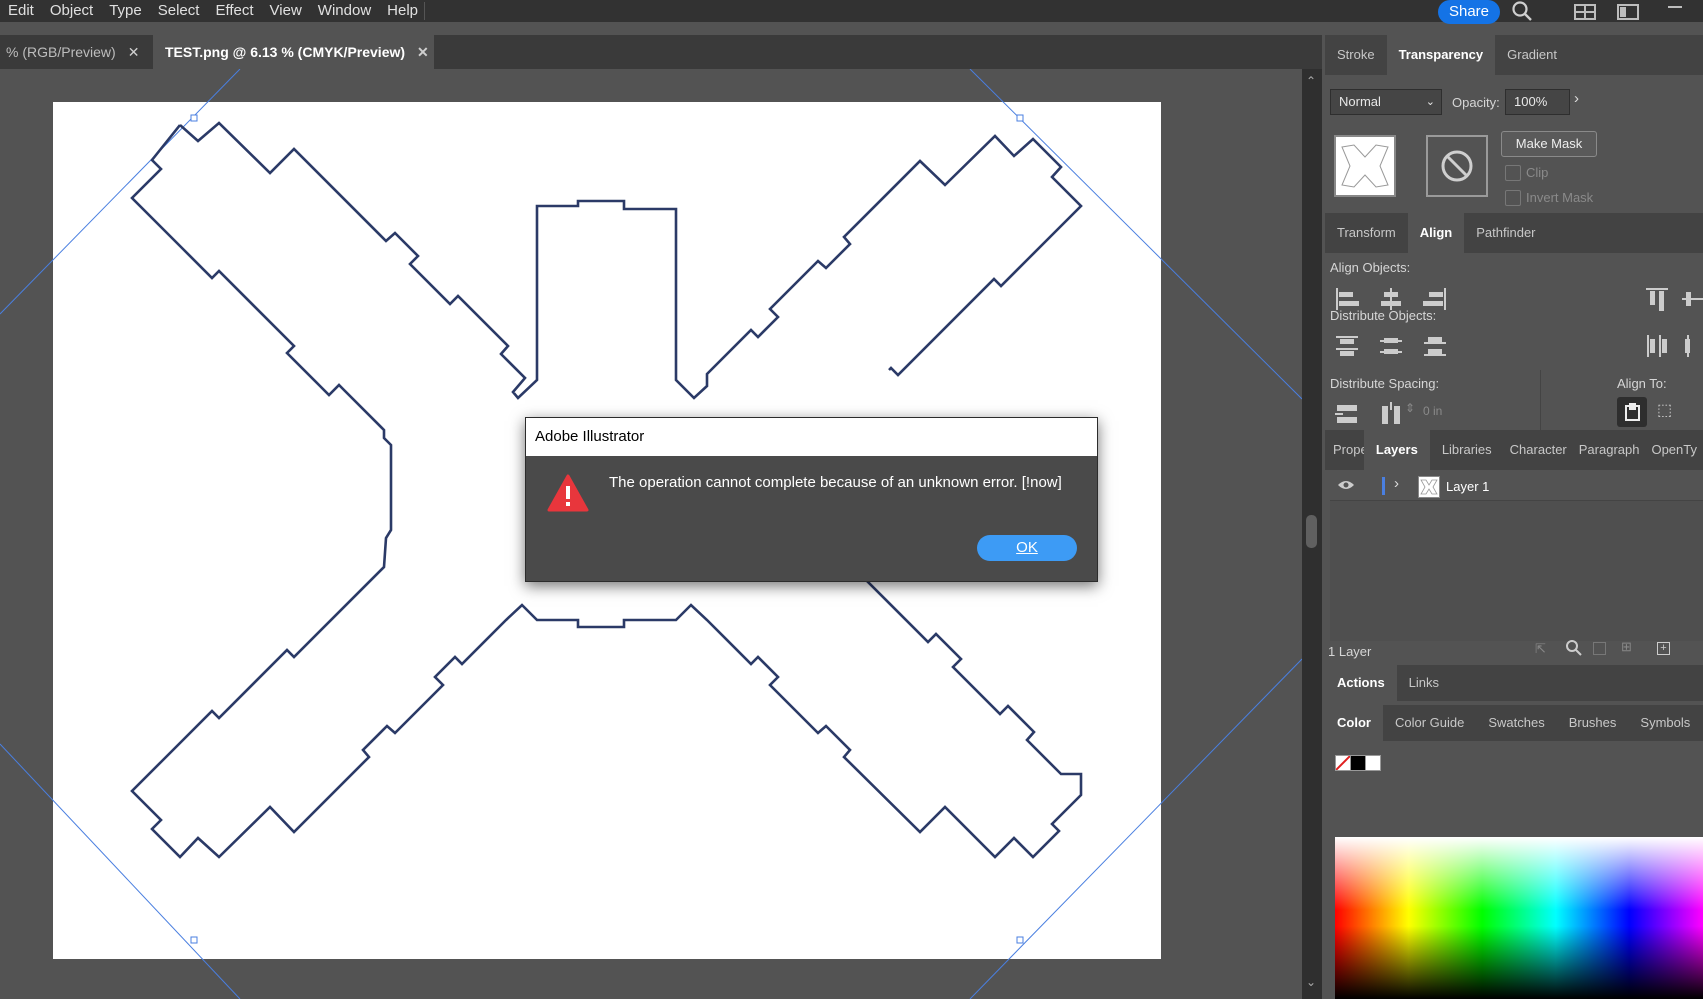 Image resolution: width=1703 pixels, height=999 pixels. What do you see at coordinates (1356, 55) in the screenshot?
I see `tab-stroke: Stroke` at bounding box center [1356, 55].